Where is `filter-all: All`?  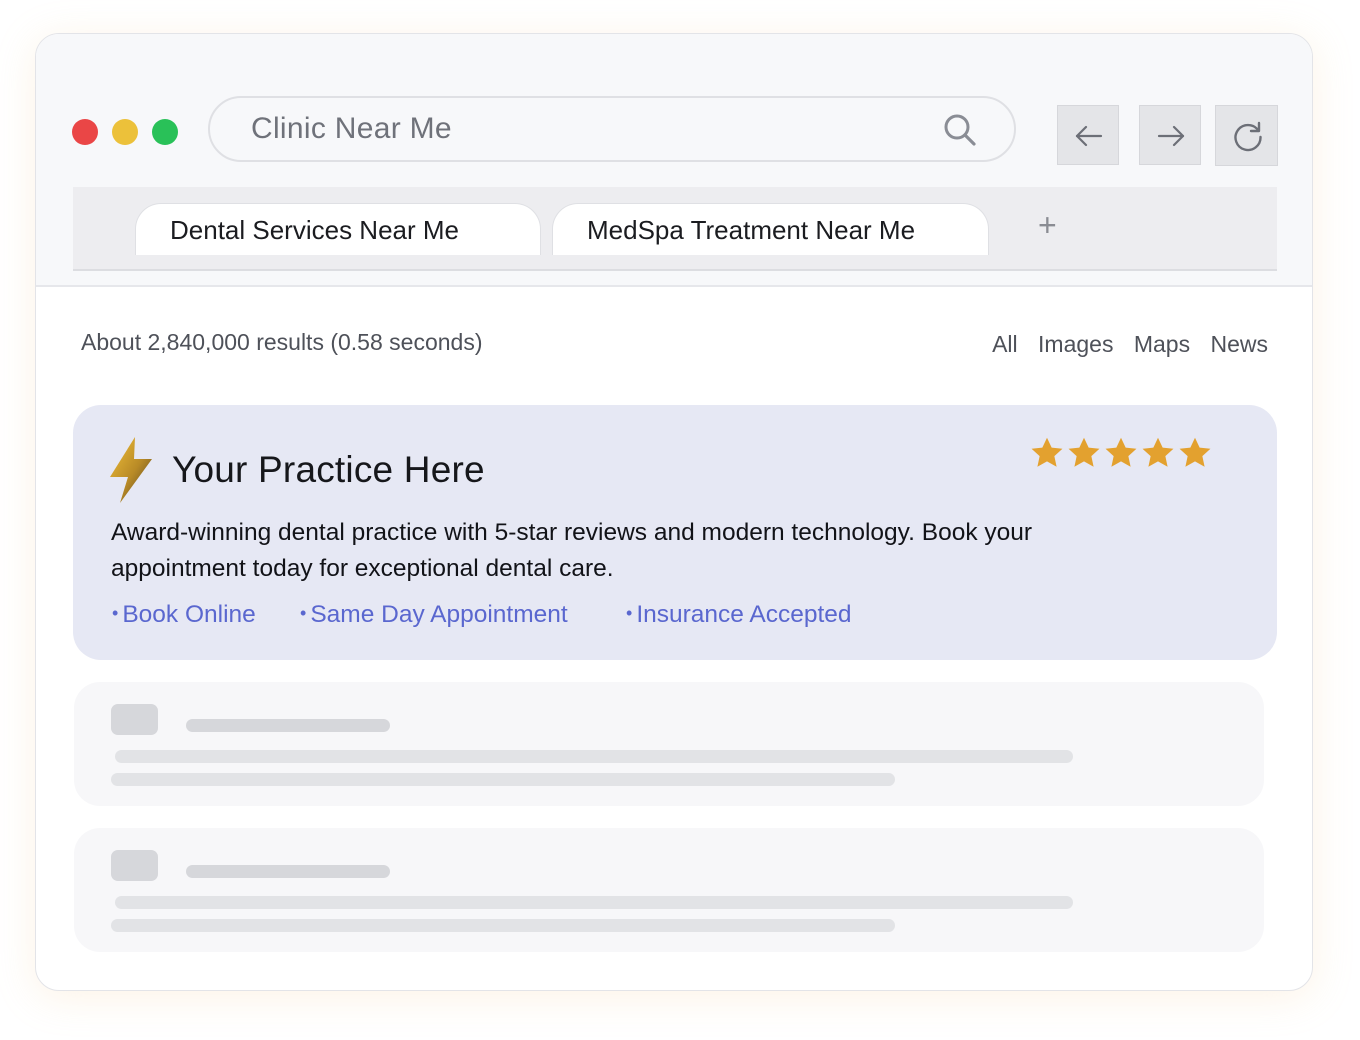
filter-all: All is located at coordinates (1005, 344).